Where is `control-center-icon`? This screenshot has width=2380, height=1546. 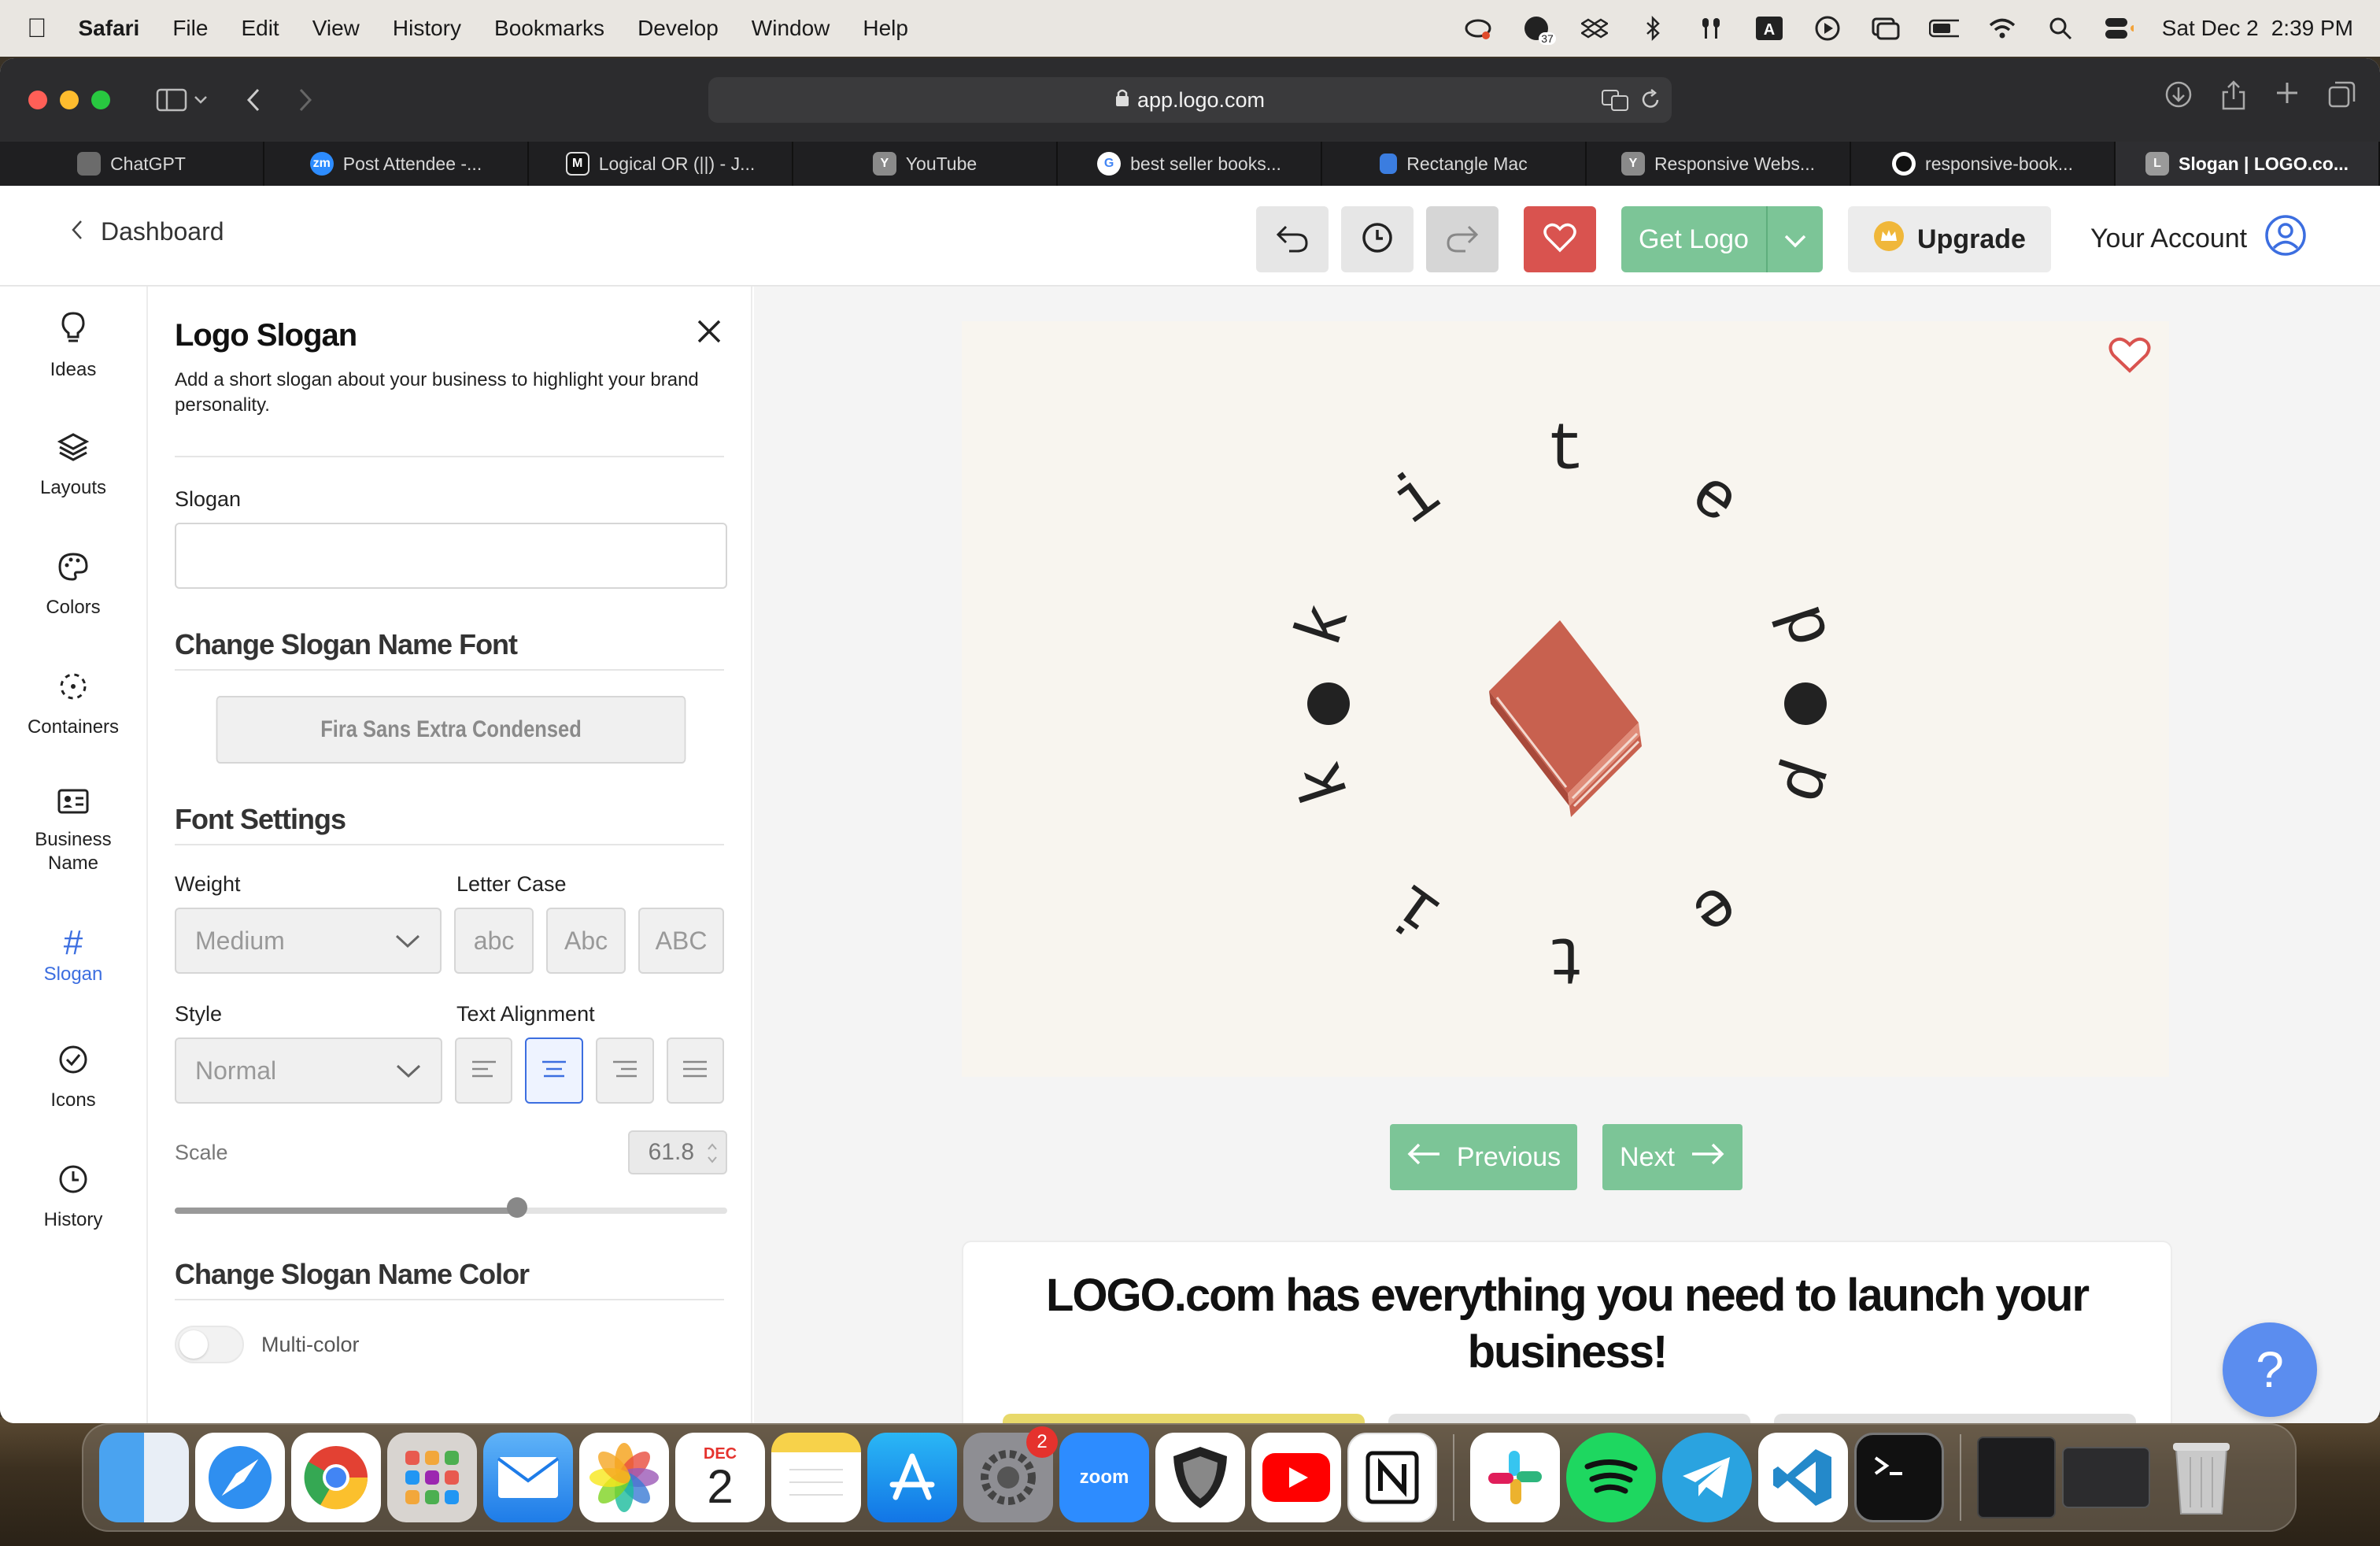 control-center-icon is located at coordinates (2119, 28).